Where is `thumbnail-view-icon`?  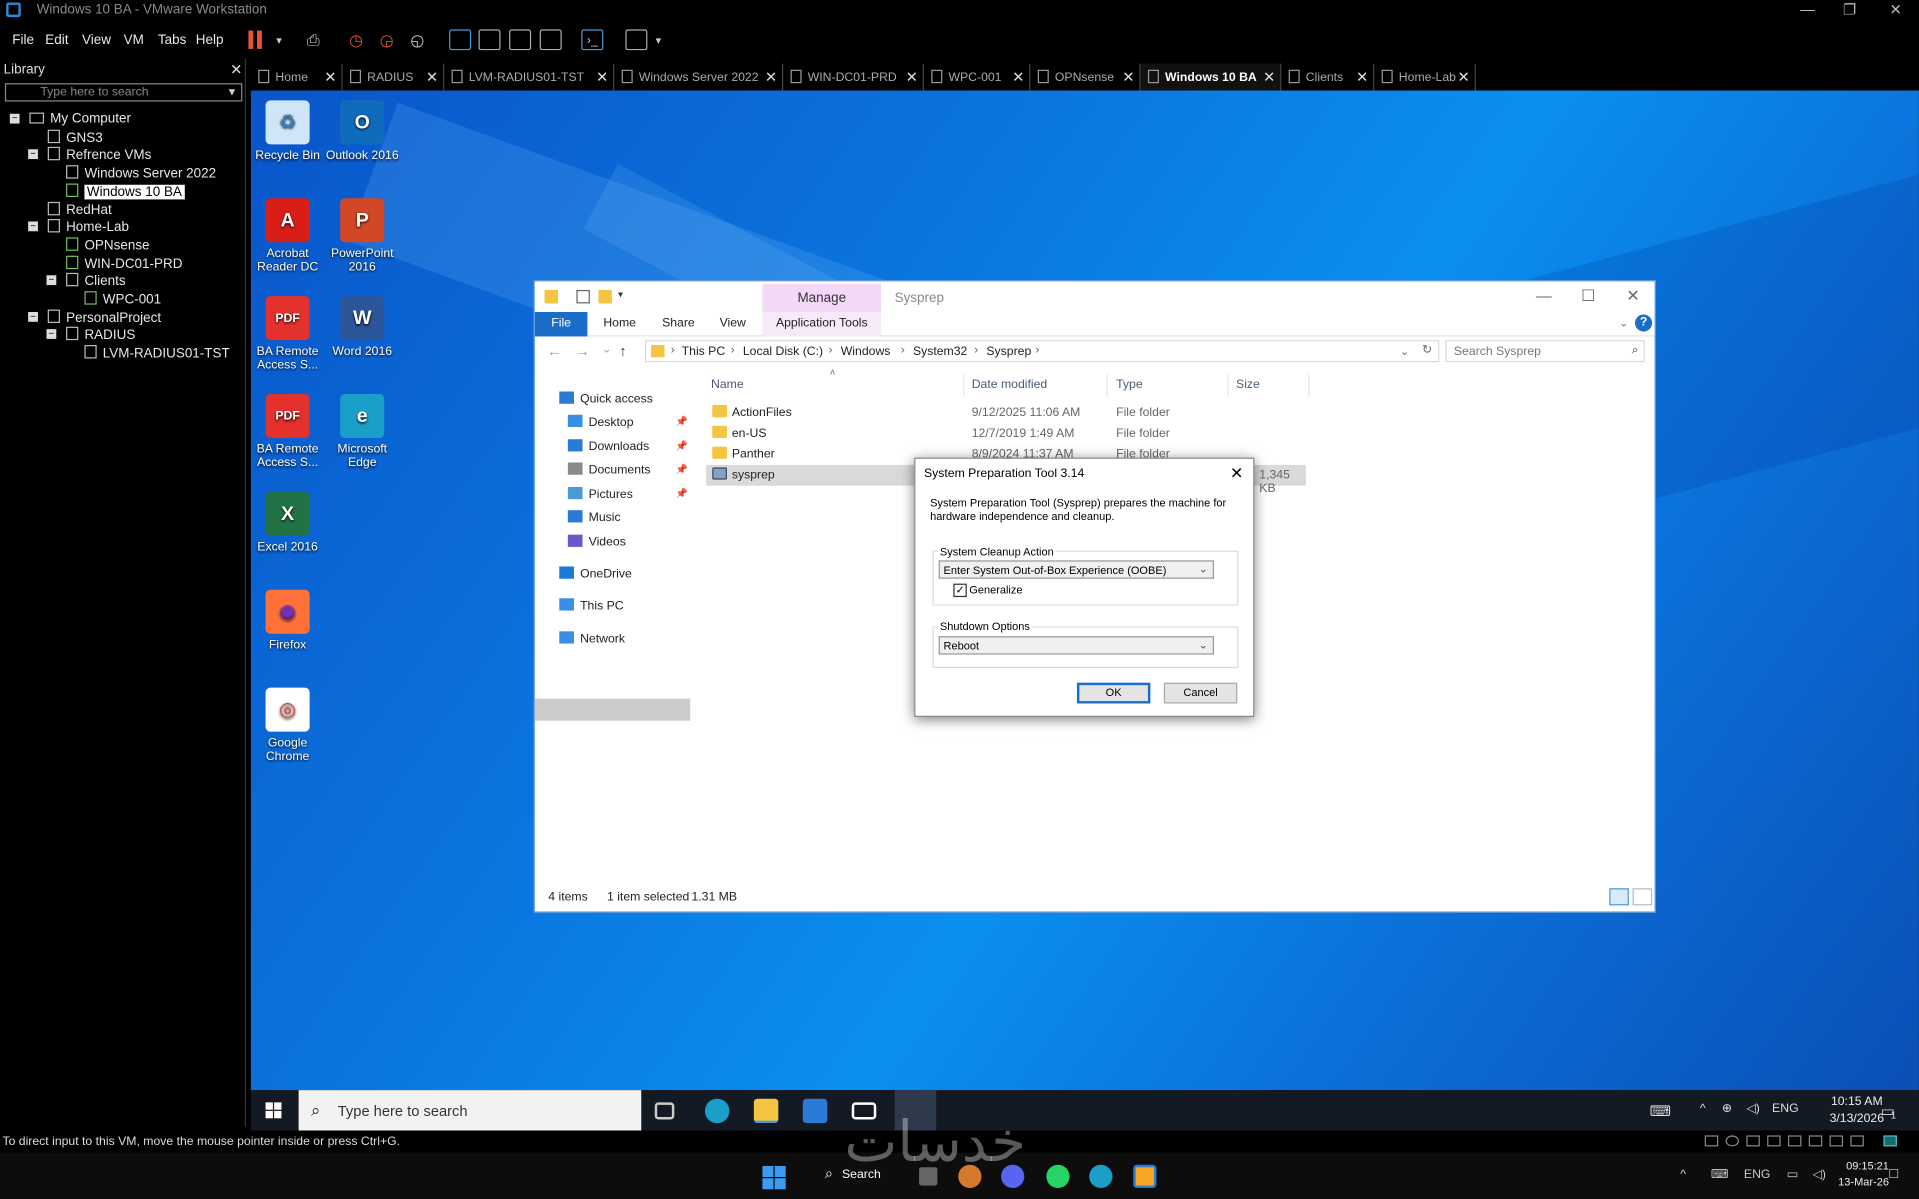 thumbnail-view-icon is located at coordinates (489, 40).